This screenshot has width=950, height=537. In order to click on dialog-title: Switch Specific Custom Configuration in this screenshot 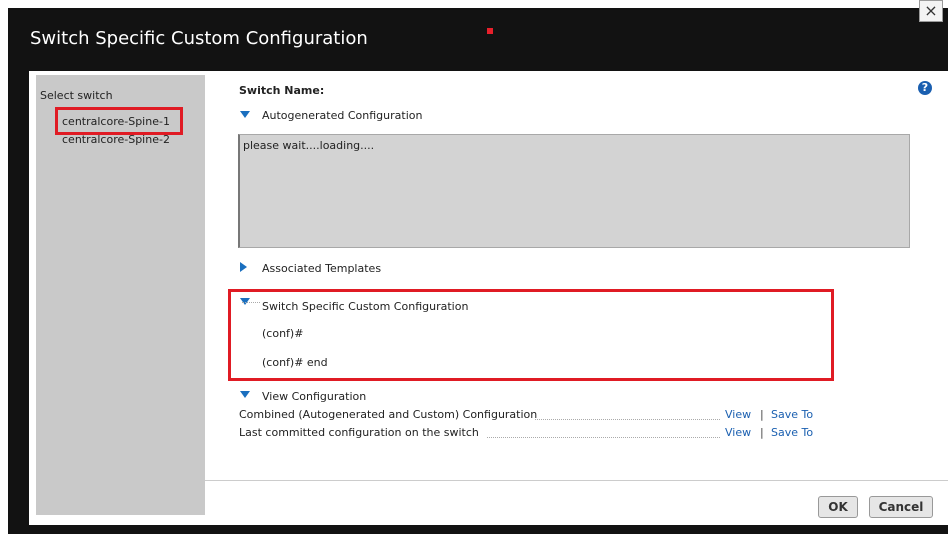, I will do `click(199, 38)`.